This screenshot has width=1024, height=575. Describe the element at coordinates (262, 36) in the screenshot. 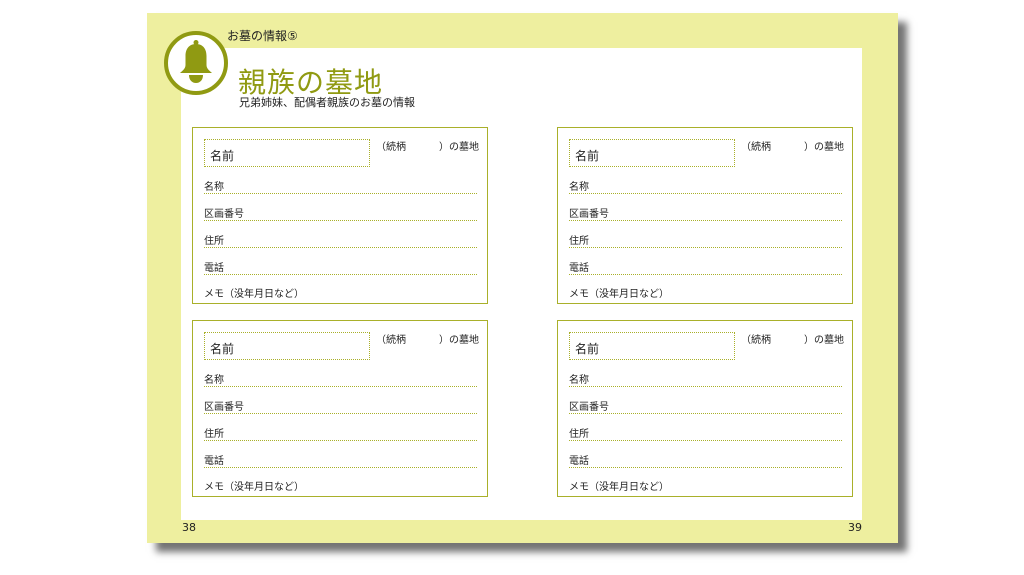

I see `chapter-label: お墓の情報⑤` at that location.